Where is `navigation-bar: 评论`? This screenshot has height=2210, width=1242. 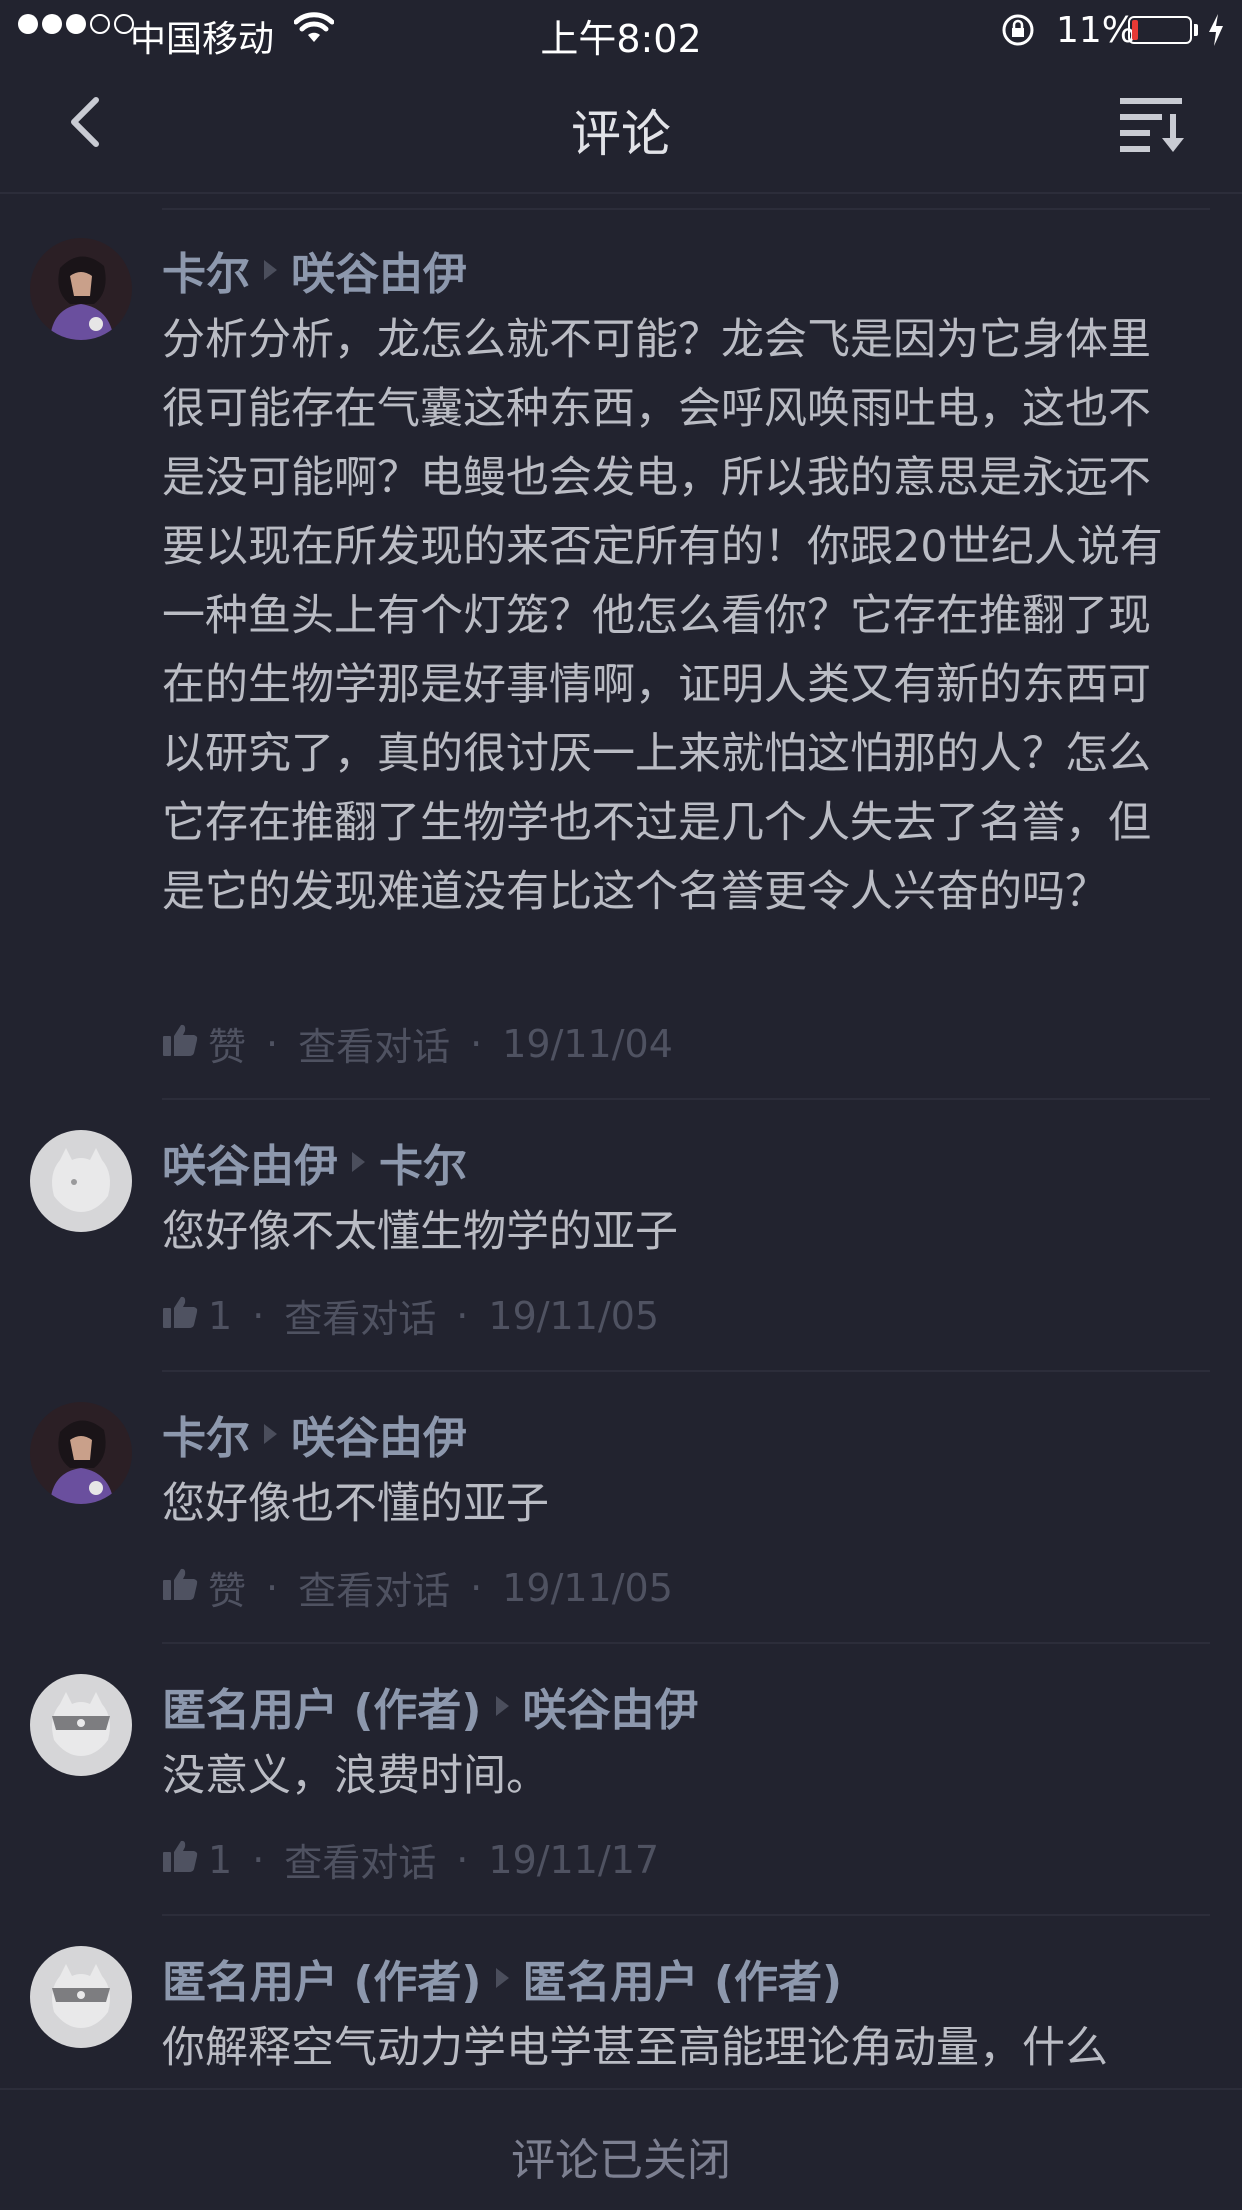
navigation-bar: 评论 is located at coordinates (621, 128).